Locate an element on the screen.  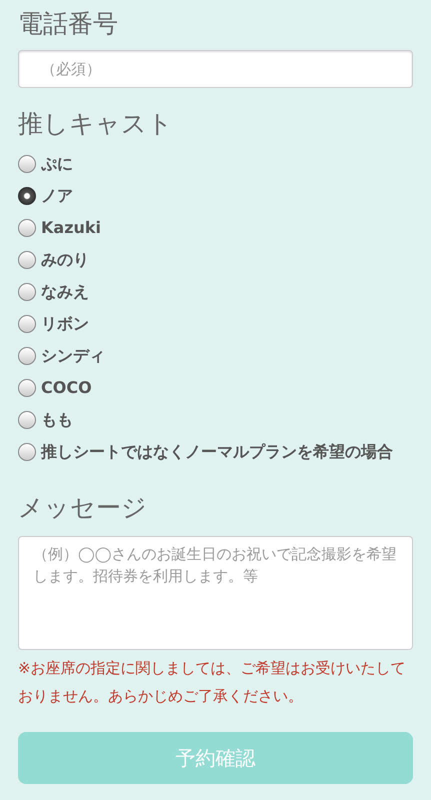
field-label: 電話番号 is located at coordinates (68, 24).